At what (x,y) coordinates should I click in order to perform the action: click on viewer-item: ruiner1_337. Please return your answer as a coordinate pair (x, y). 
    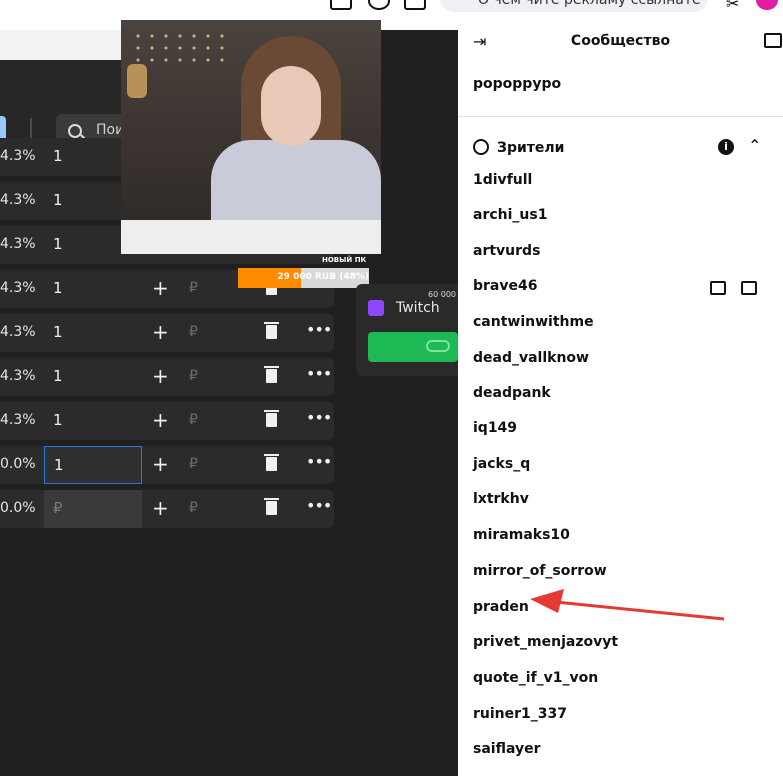
    Looking at the image, I should click on (520, 714).